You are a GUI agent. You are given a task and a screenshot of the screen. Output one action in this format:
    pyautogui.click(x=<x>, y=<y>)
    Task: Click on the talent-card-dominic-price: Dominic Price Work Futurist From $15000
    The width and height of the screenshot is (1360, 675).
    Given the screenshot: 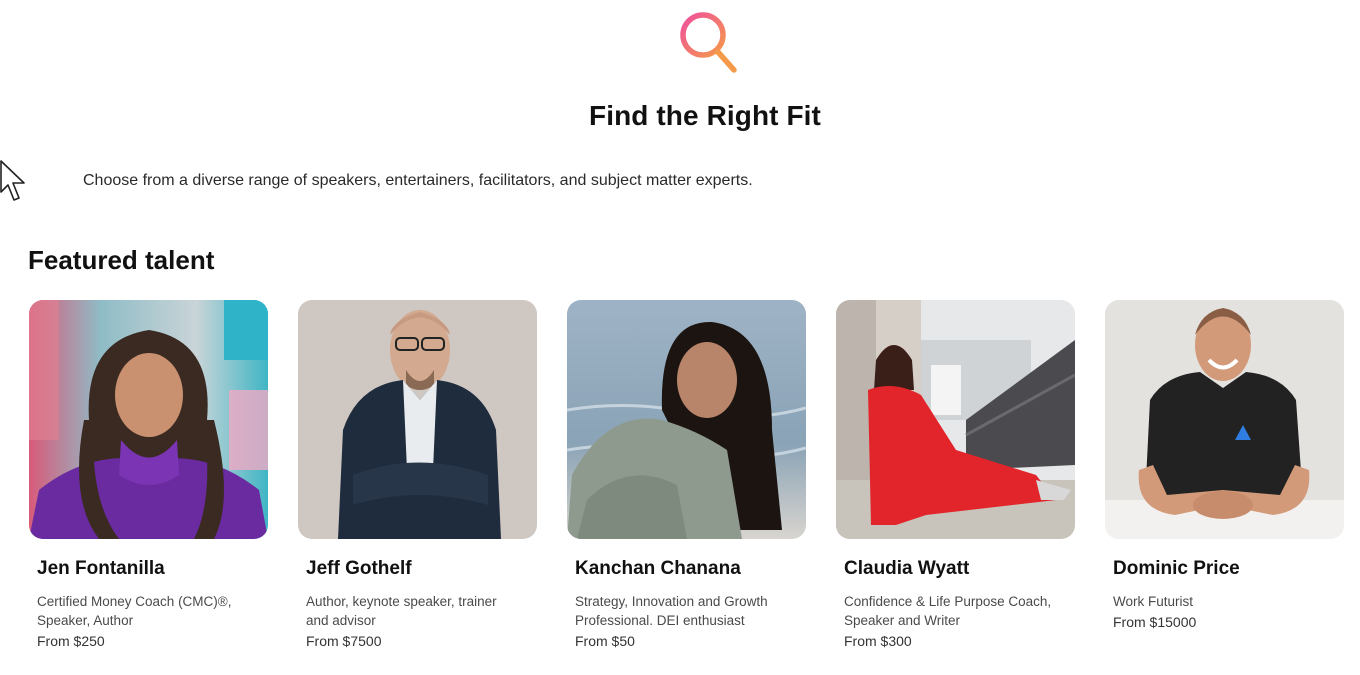 What is the action you would take?
    pyautogui.click(x=1224, y=474)
    